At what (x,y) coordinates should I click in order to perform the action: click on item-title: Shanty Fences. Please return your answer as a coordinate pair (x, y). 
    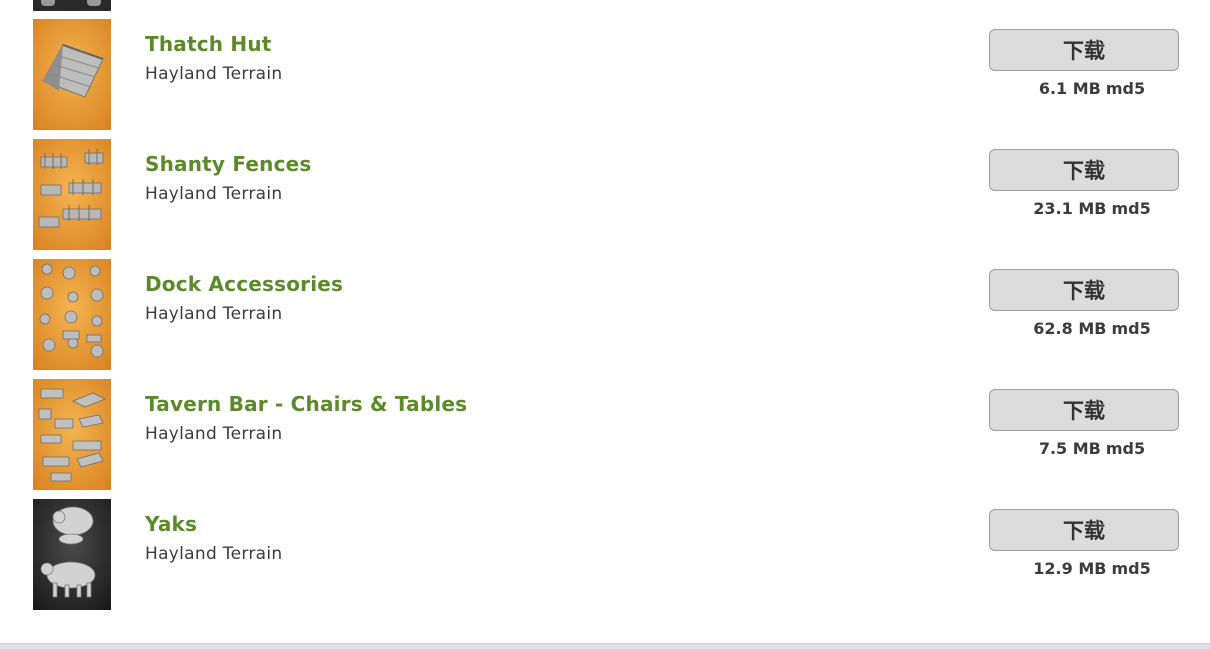
    Looking at the image, I should click on (228, 164).